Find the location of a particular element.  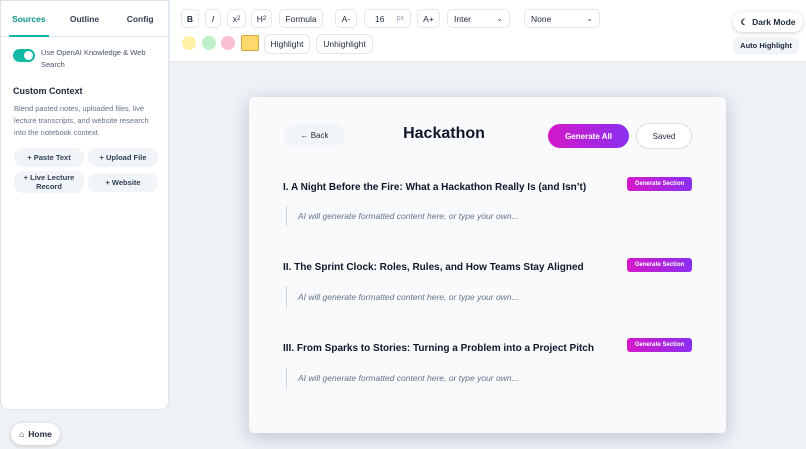

subscript-exp: 2 is located at coordinates (264, 18).